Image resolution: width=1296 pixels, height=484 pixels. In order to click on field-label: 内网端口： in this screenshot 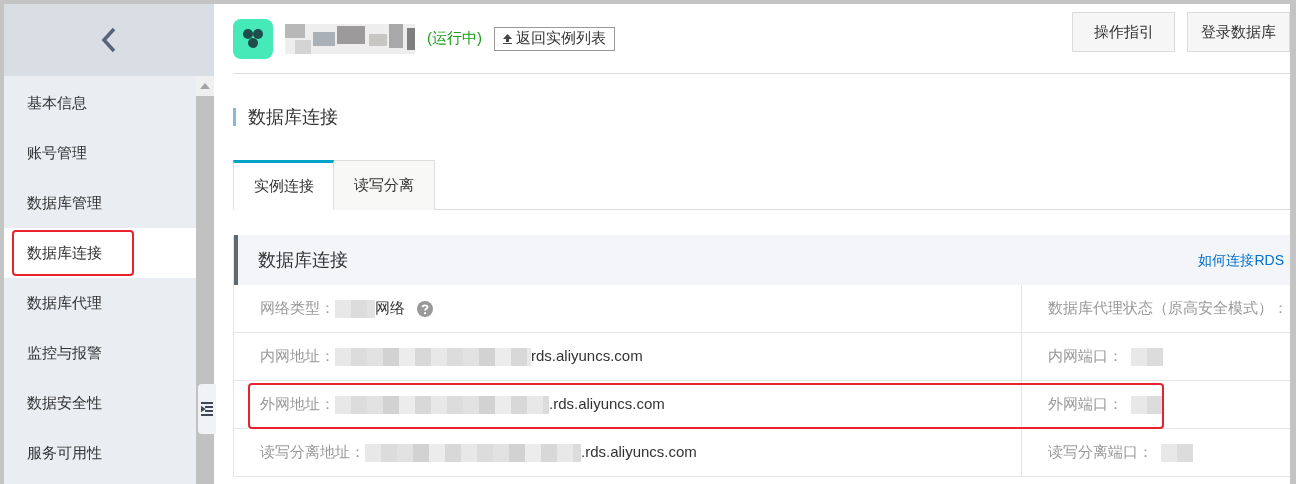, I will do `click(1085, 356)`.